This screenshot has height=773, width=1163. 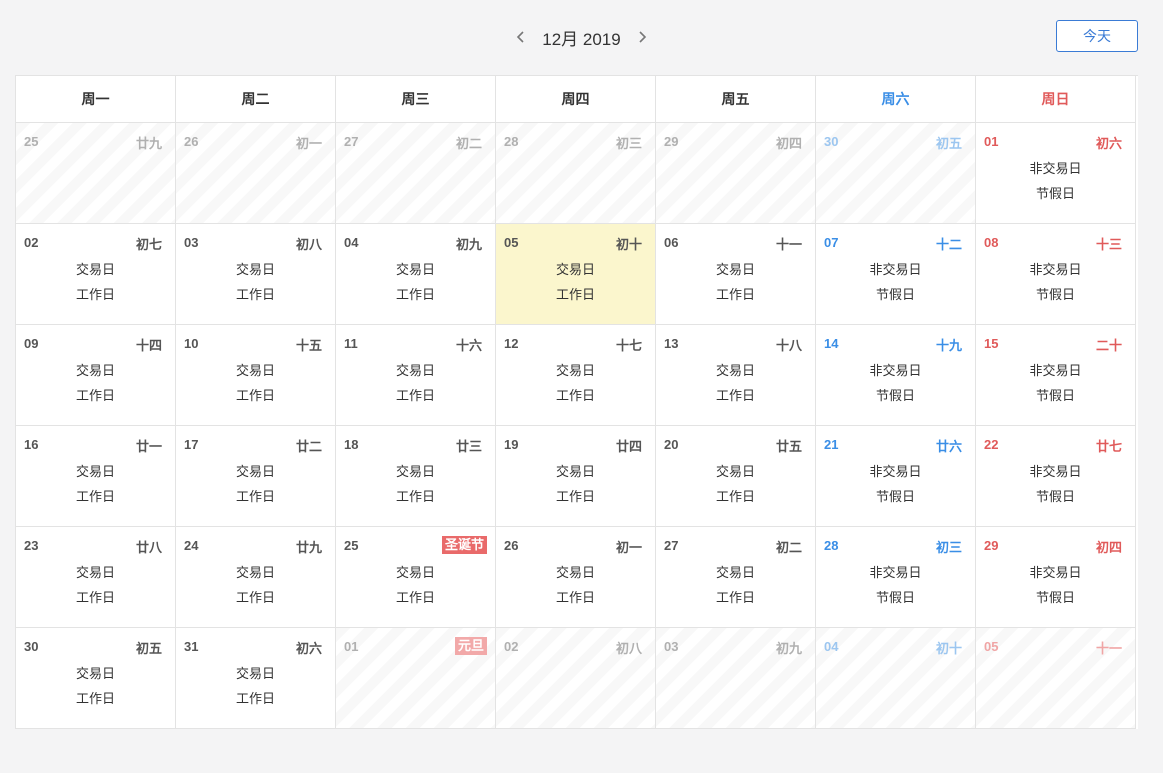 What do you see at coordinates (576, 476) in the screenshot?
I see `day-cell: 19 廿四 交易日 工作日` at bounding box center [576, 476].